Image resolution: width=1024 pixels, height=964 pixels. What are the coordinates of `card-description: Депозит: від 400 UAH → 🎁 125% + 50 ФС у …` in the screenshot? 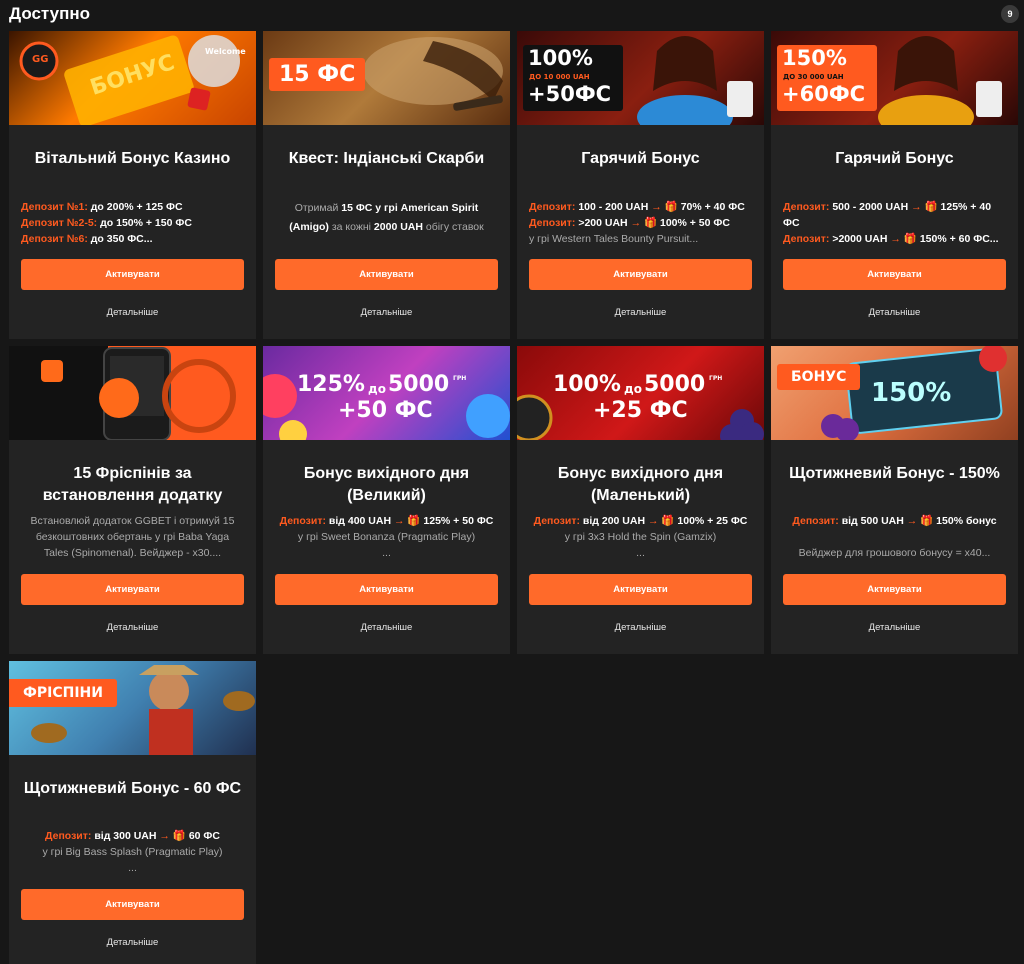 It's located at (386, 537).